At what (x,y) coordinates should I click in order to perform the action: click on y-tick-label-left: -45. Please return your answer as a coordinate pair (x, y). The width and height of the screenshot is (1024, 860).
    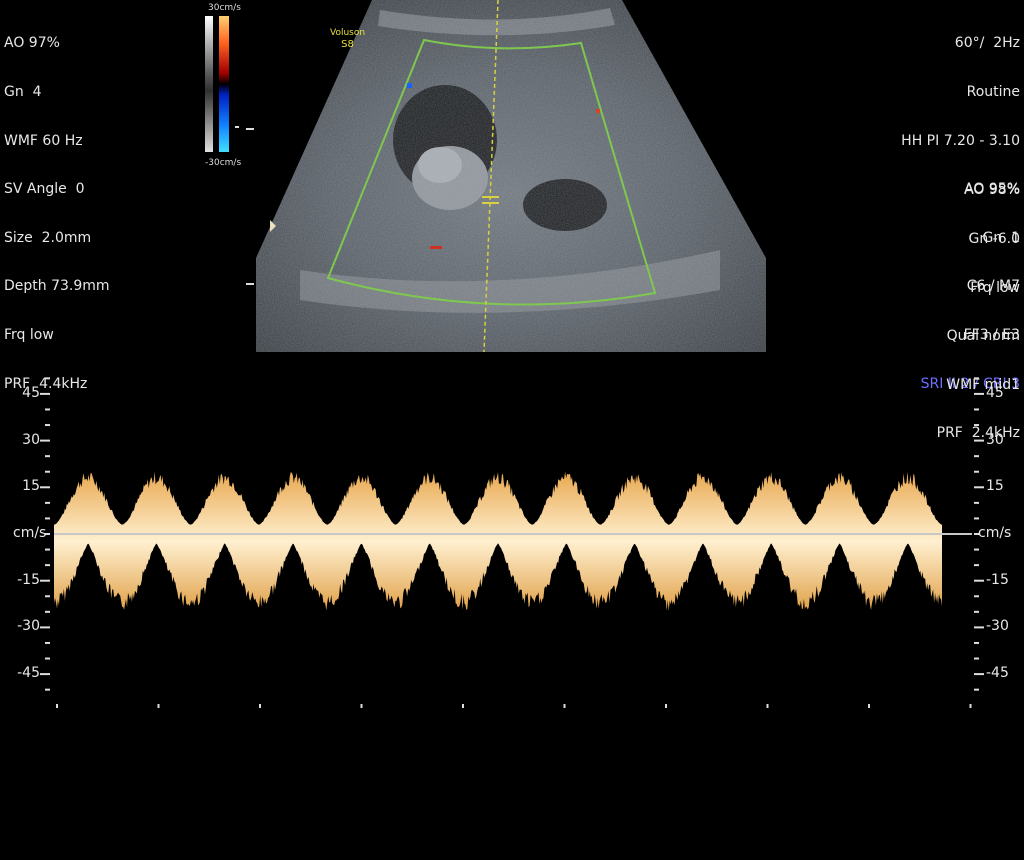
    Looking at the image, I should click on (28, 673).